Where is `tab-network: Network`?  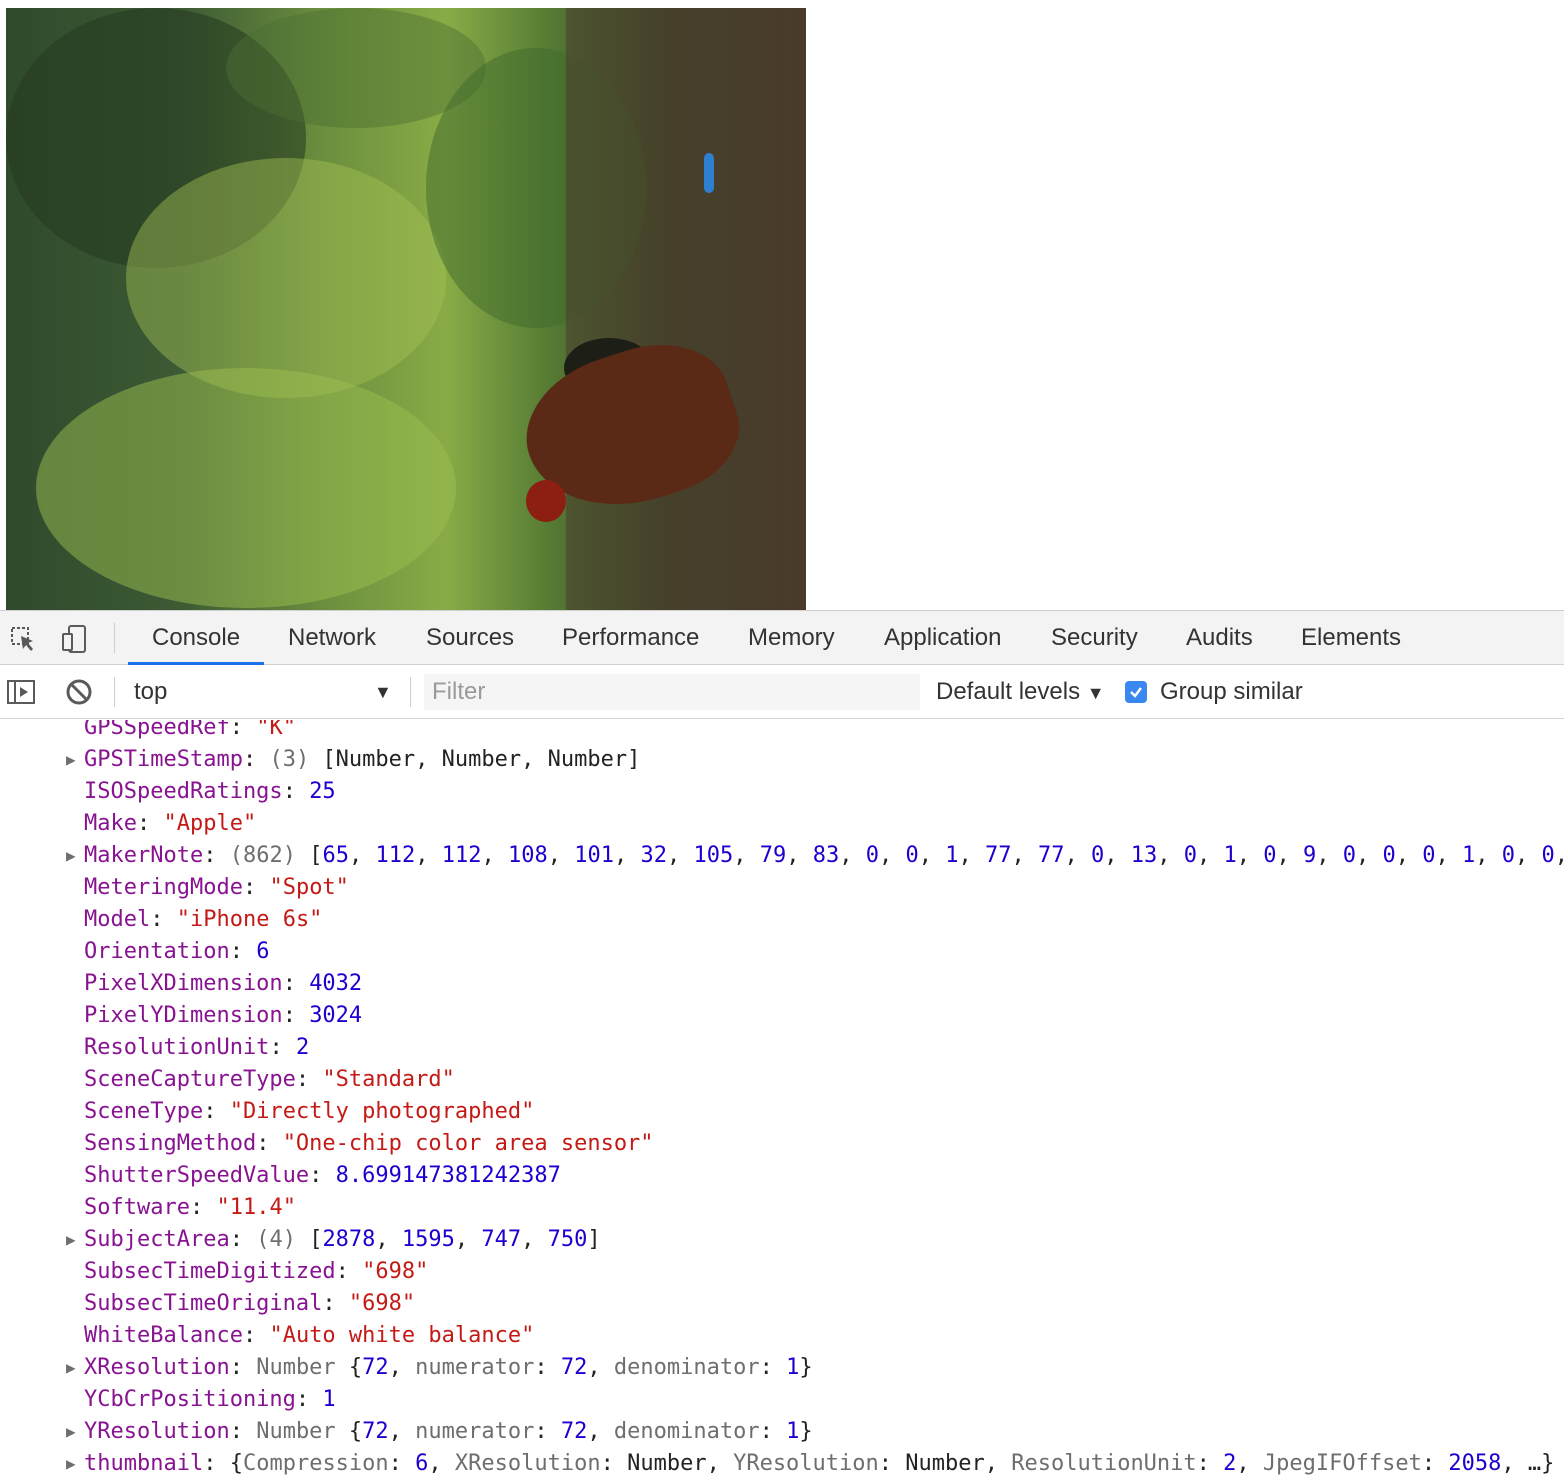 tab-network: Network is located at coordinates (332, 638).